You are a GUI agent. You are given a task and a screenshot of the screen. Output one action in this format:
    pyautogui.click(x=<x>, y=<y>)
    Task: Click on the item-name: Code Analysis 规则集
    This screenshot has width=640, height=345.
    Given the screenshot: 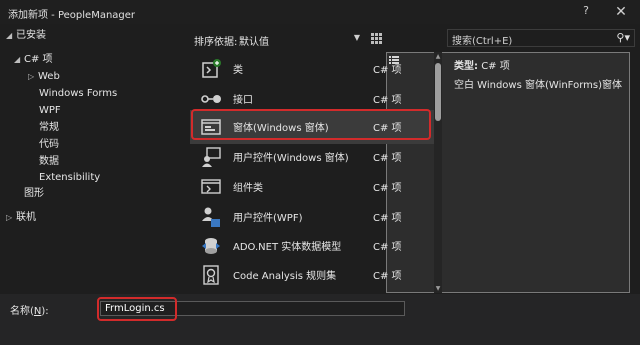 What is the action you would take?
    pyautogui.click(x=285, y=276)
    